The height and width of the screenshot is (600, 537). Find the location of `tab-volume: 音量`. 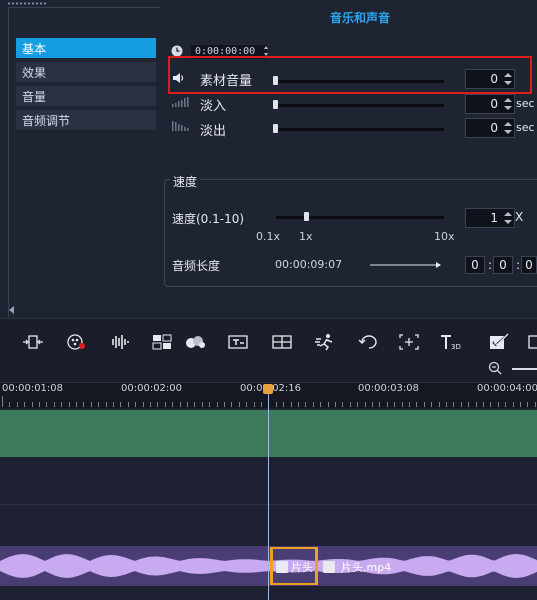

tab-volume: 音量 is located at coordinates (86, 96).